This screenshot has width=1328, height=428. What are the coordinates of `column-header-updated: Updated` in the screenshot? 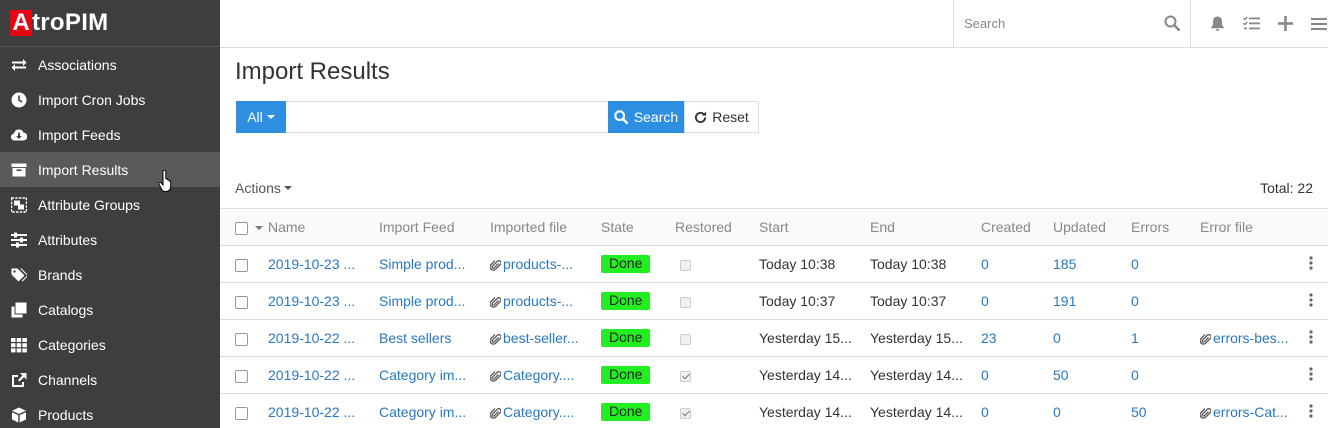 It's located at (1092, 227).